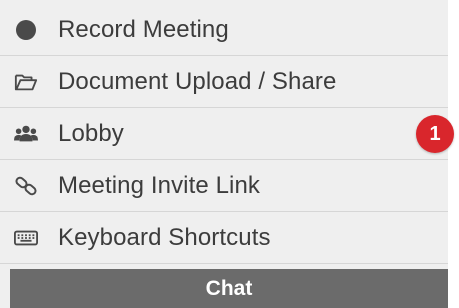 The height and width of the screenshot is (308, 459). What do you see at coordinates (143, 29) in the screenshot?
I see `menu-item-label: Record Meeting` at bounding box center [143, 29].